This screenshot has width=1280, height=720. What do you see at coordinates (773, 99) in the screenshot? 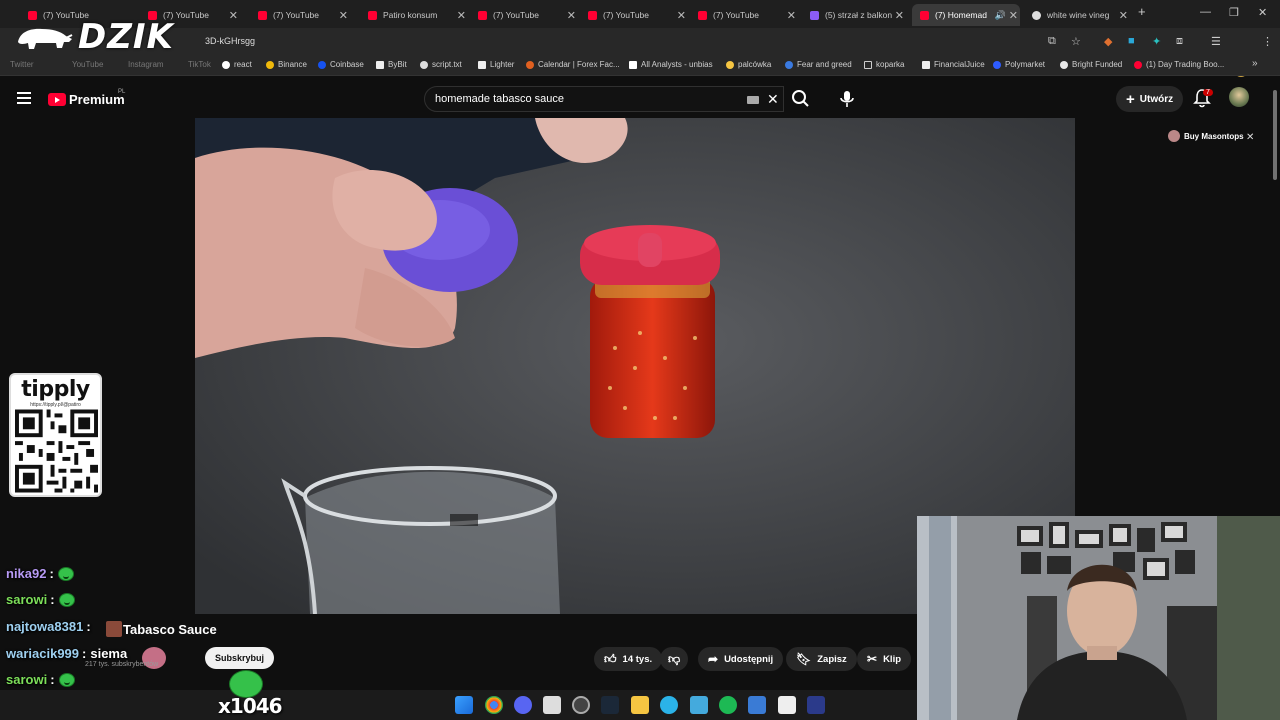
I see `clear-search-icon: ✕` at bounding box center [773, 99].